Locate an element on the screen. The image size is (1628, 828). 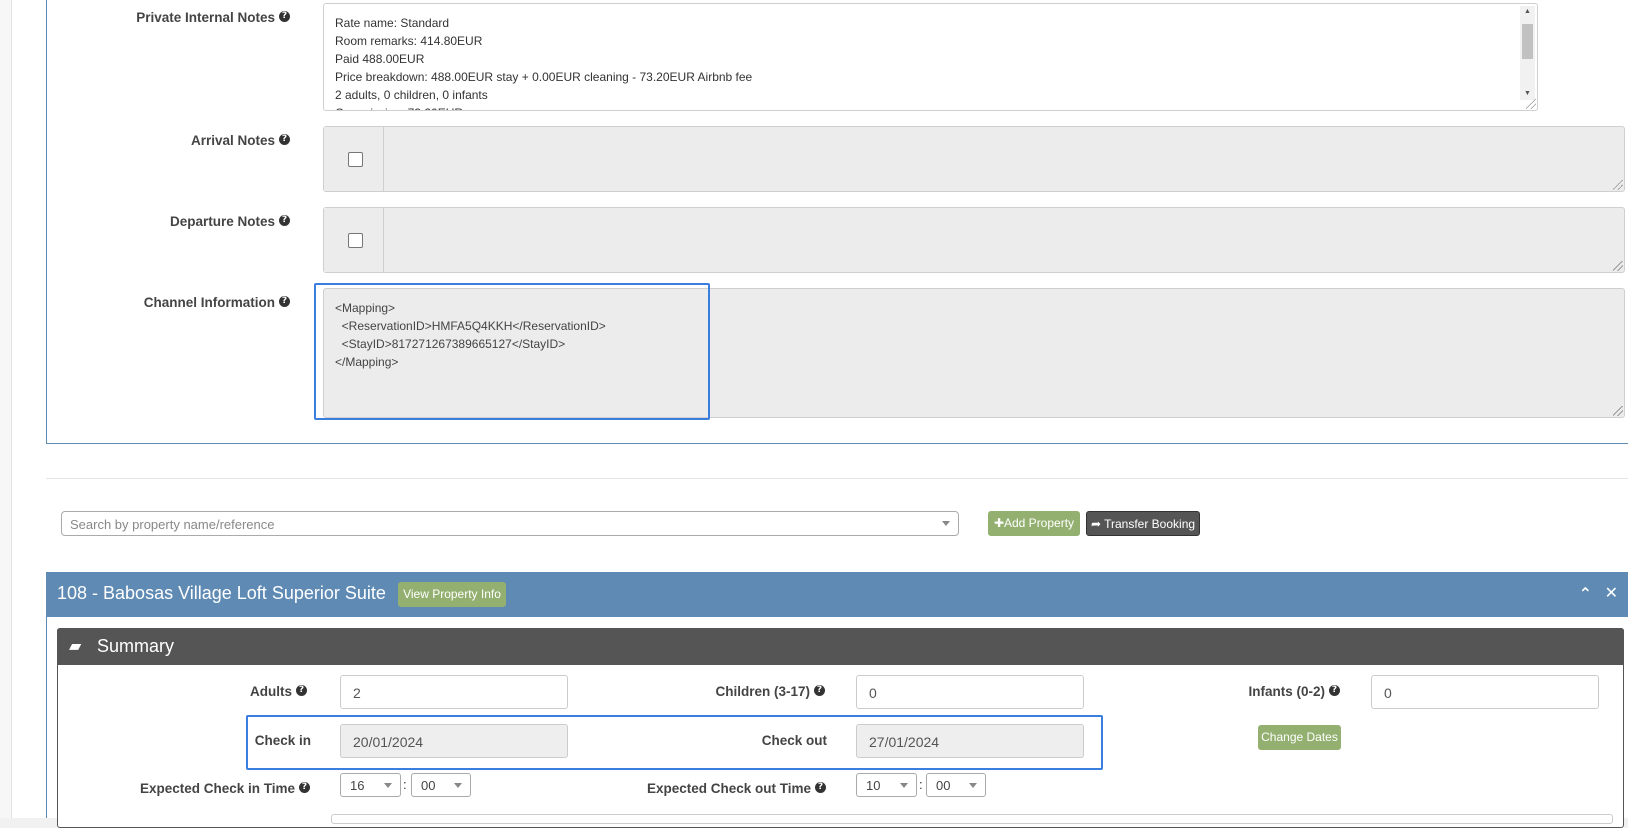
chevron-up-icon: ⌃ is located at coordinates (1585, 594).